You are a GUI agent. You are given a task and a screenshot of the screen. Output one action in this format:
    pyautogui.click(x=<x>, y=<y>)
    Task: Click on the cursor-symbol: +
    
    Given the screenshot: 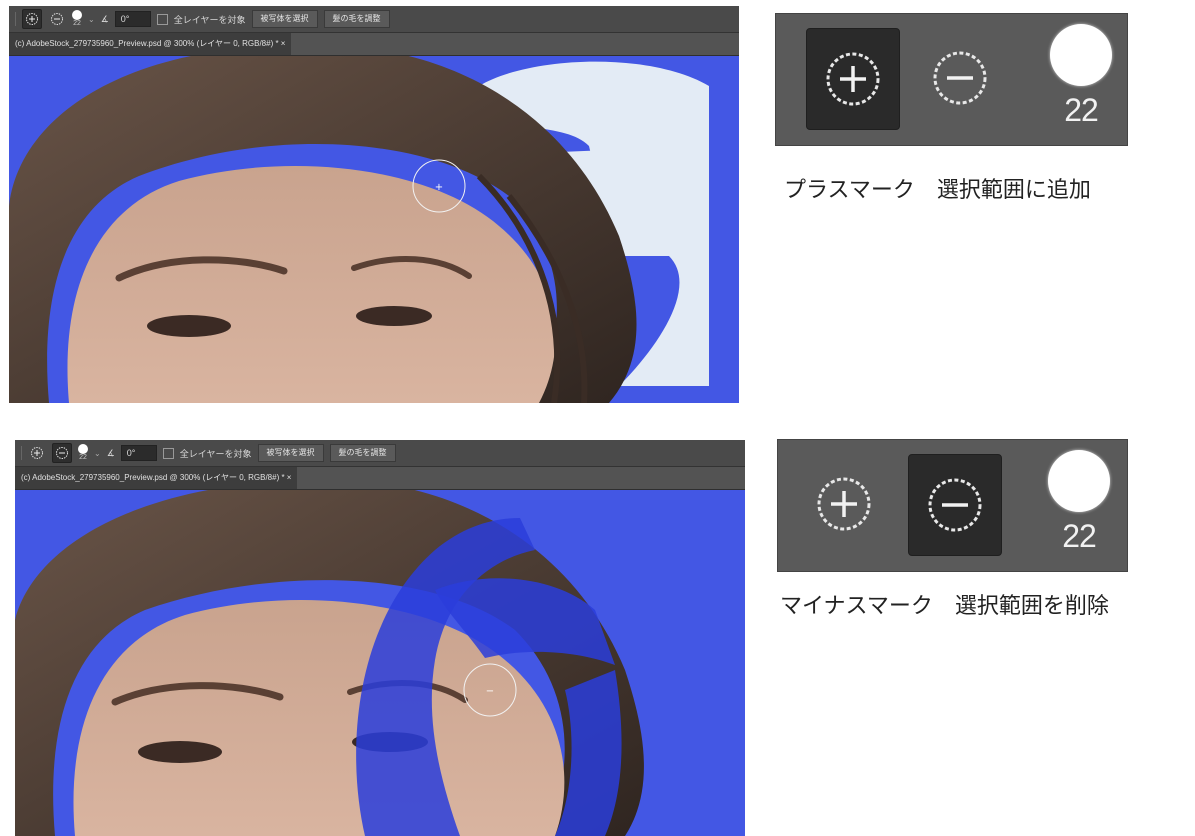 What is the action you would take?
    pyautogui.click(x=439, y=187)
    